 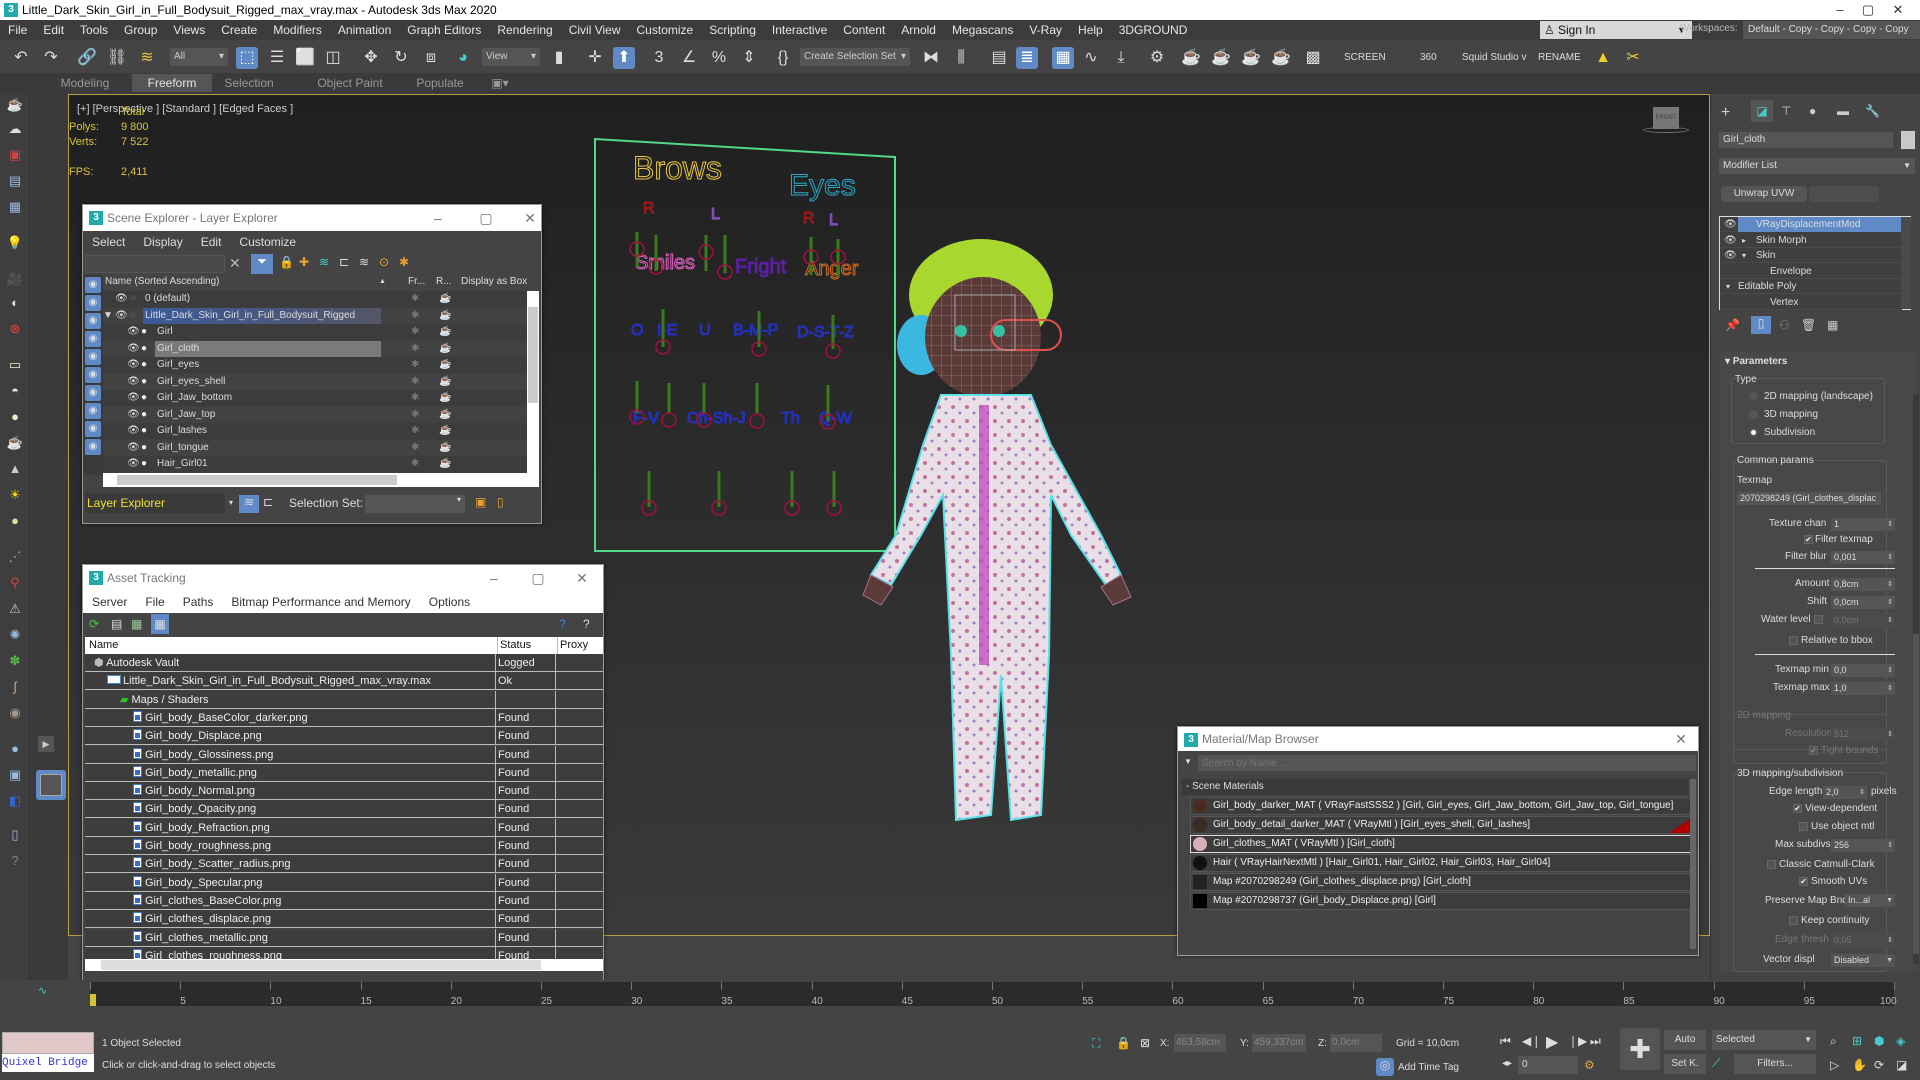 What do you see at coordinates (93, 1000) in the screenshot?
I see `time-slider-handle` at bounding box center [93, 1000].